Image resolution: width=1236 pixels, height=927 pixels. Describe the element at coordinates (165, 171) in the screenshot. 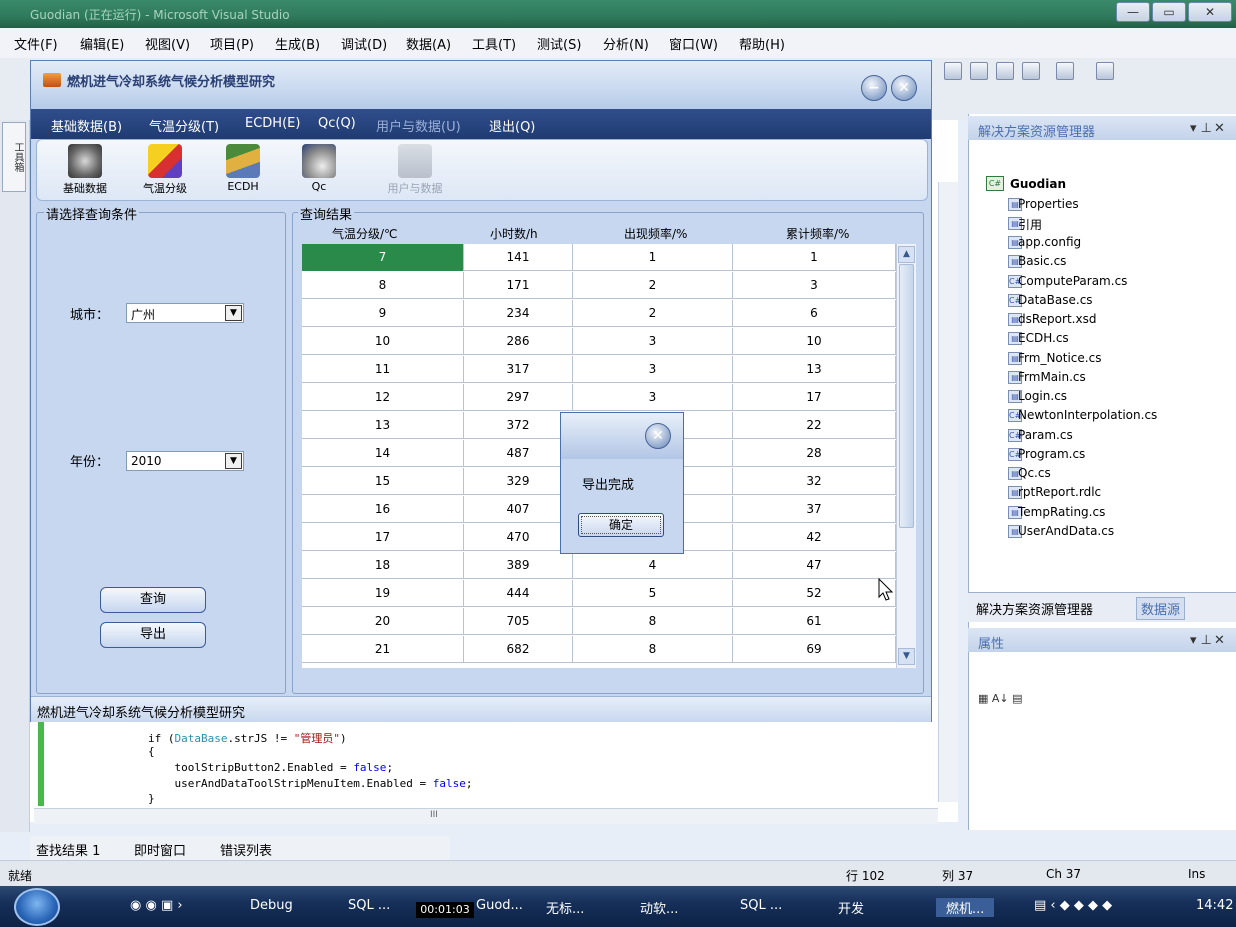

I see `tool-temp-rating: 气温分级` at that location.